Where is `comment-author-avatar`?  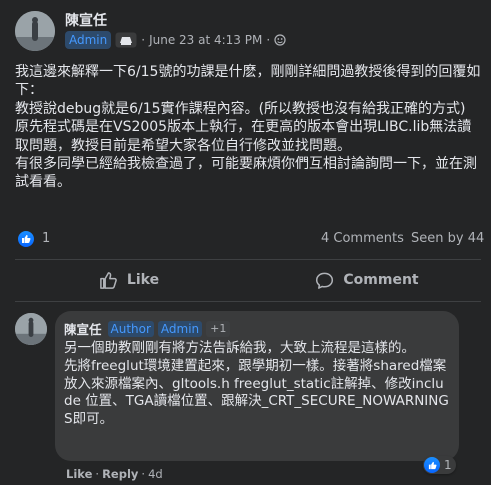
comment-author-avatar is located at coordinates (31, 329).